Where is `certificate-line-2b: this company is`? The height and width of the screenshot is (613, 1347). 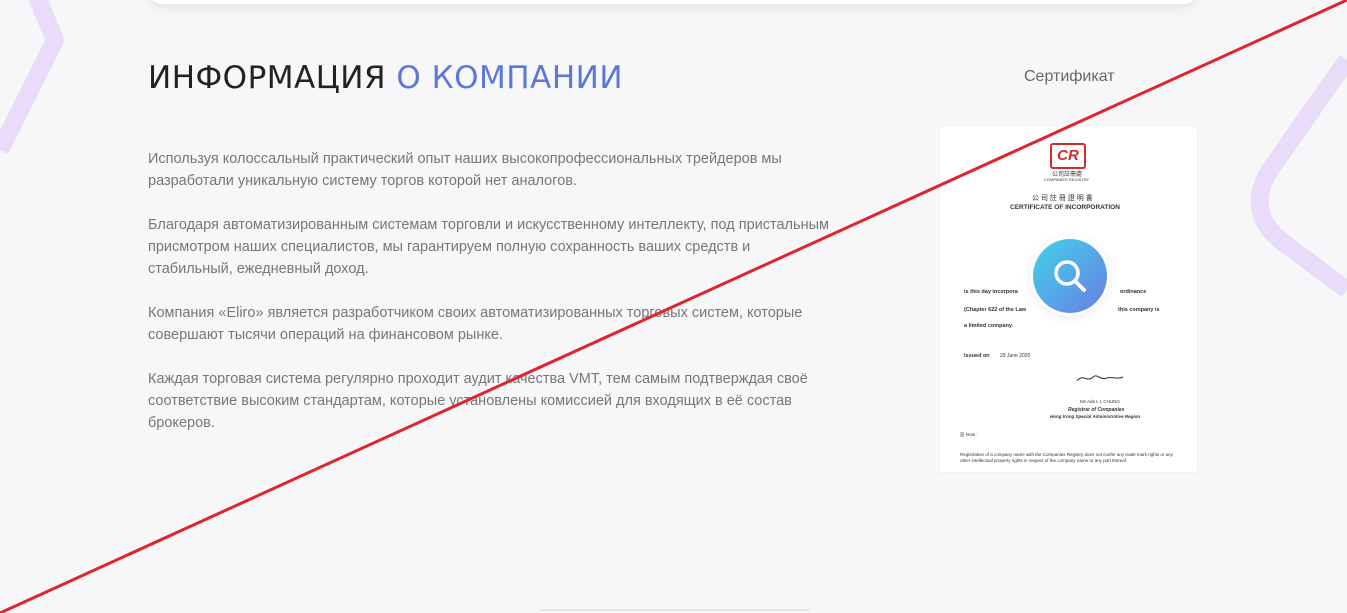
certificate-line-2b: this company is is located at coordinates (1139, 310).